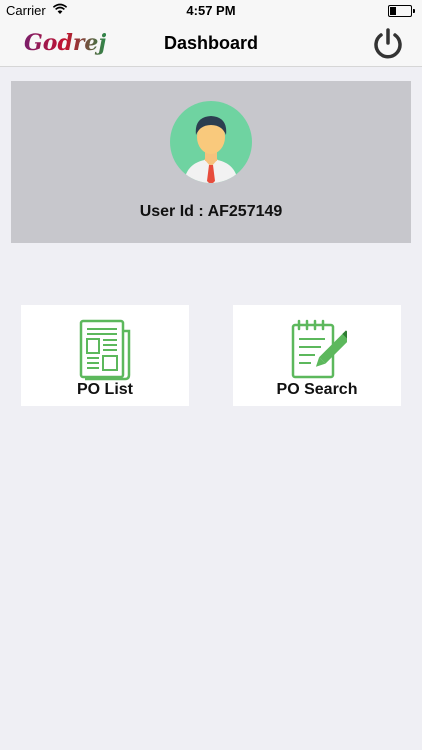  I want to click on status-bar: Carrier 4:57 PM, so click(211, 11).